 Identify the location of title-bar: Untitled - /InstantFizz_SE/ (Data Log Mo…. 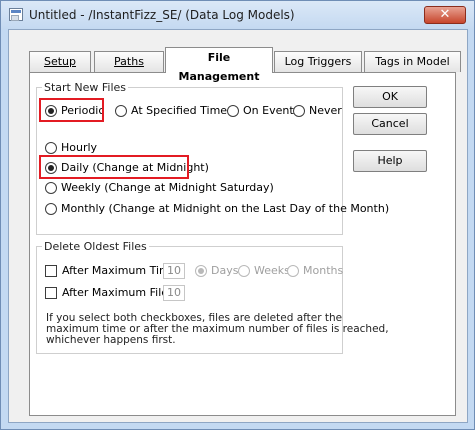
(237, 15).